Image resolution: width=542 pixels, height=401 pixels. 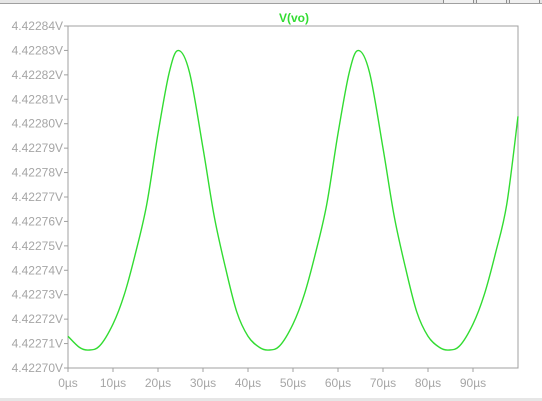 What do you see at coordinates (37, 295) in the screenshot?
I see `y-tick-label: 4.42273V` at bounding box center [37, 295].